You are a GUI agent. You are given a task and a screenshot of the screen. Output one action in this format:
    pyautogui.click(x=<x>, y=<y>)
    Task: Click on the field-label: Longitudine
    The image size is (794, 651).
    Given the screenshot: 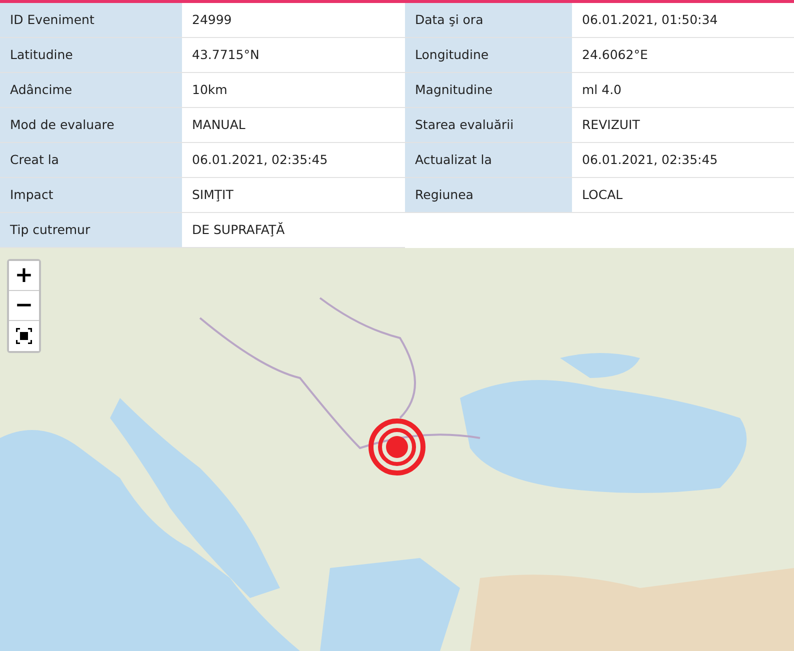 What is the action you would take?
    pyautogui.click(x=488, y=55)
    